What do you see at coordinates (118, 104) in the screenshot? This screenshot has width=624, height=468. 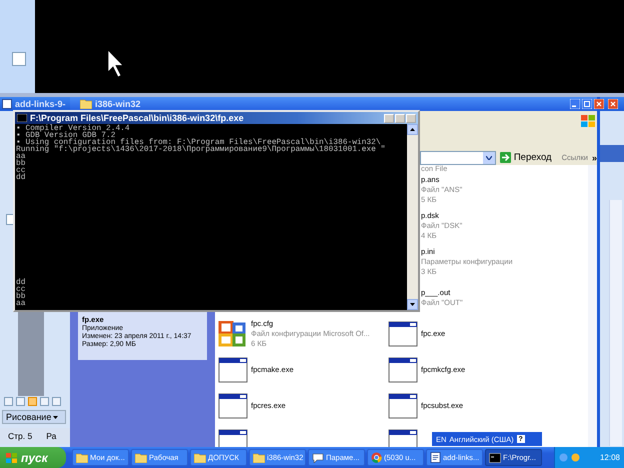 I see `window-title: i386-win32` at bounding box center [118, 104].